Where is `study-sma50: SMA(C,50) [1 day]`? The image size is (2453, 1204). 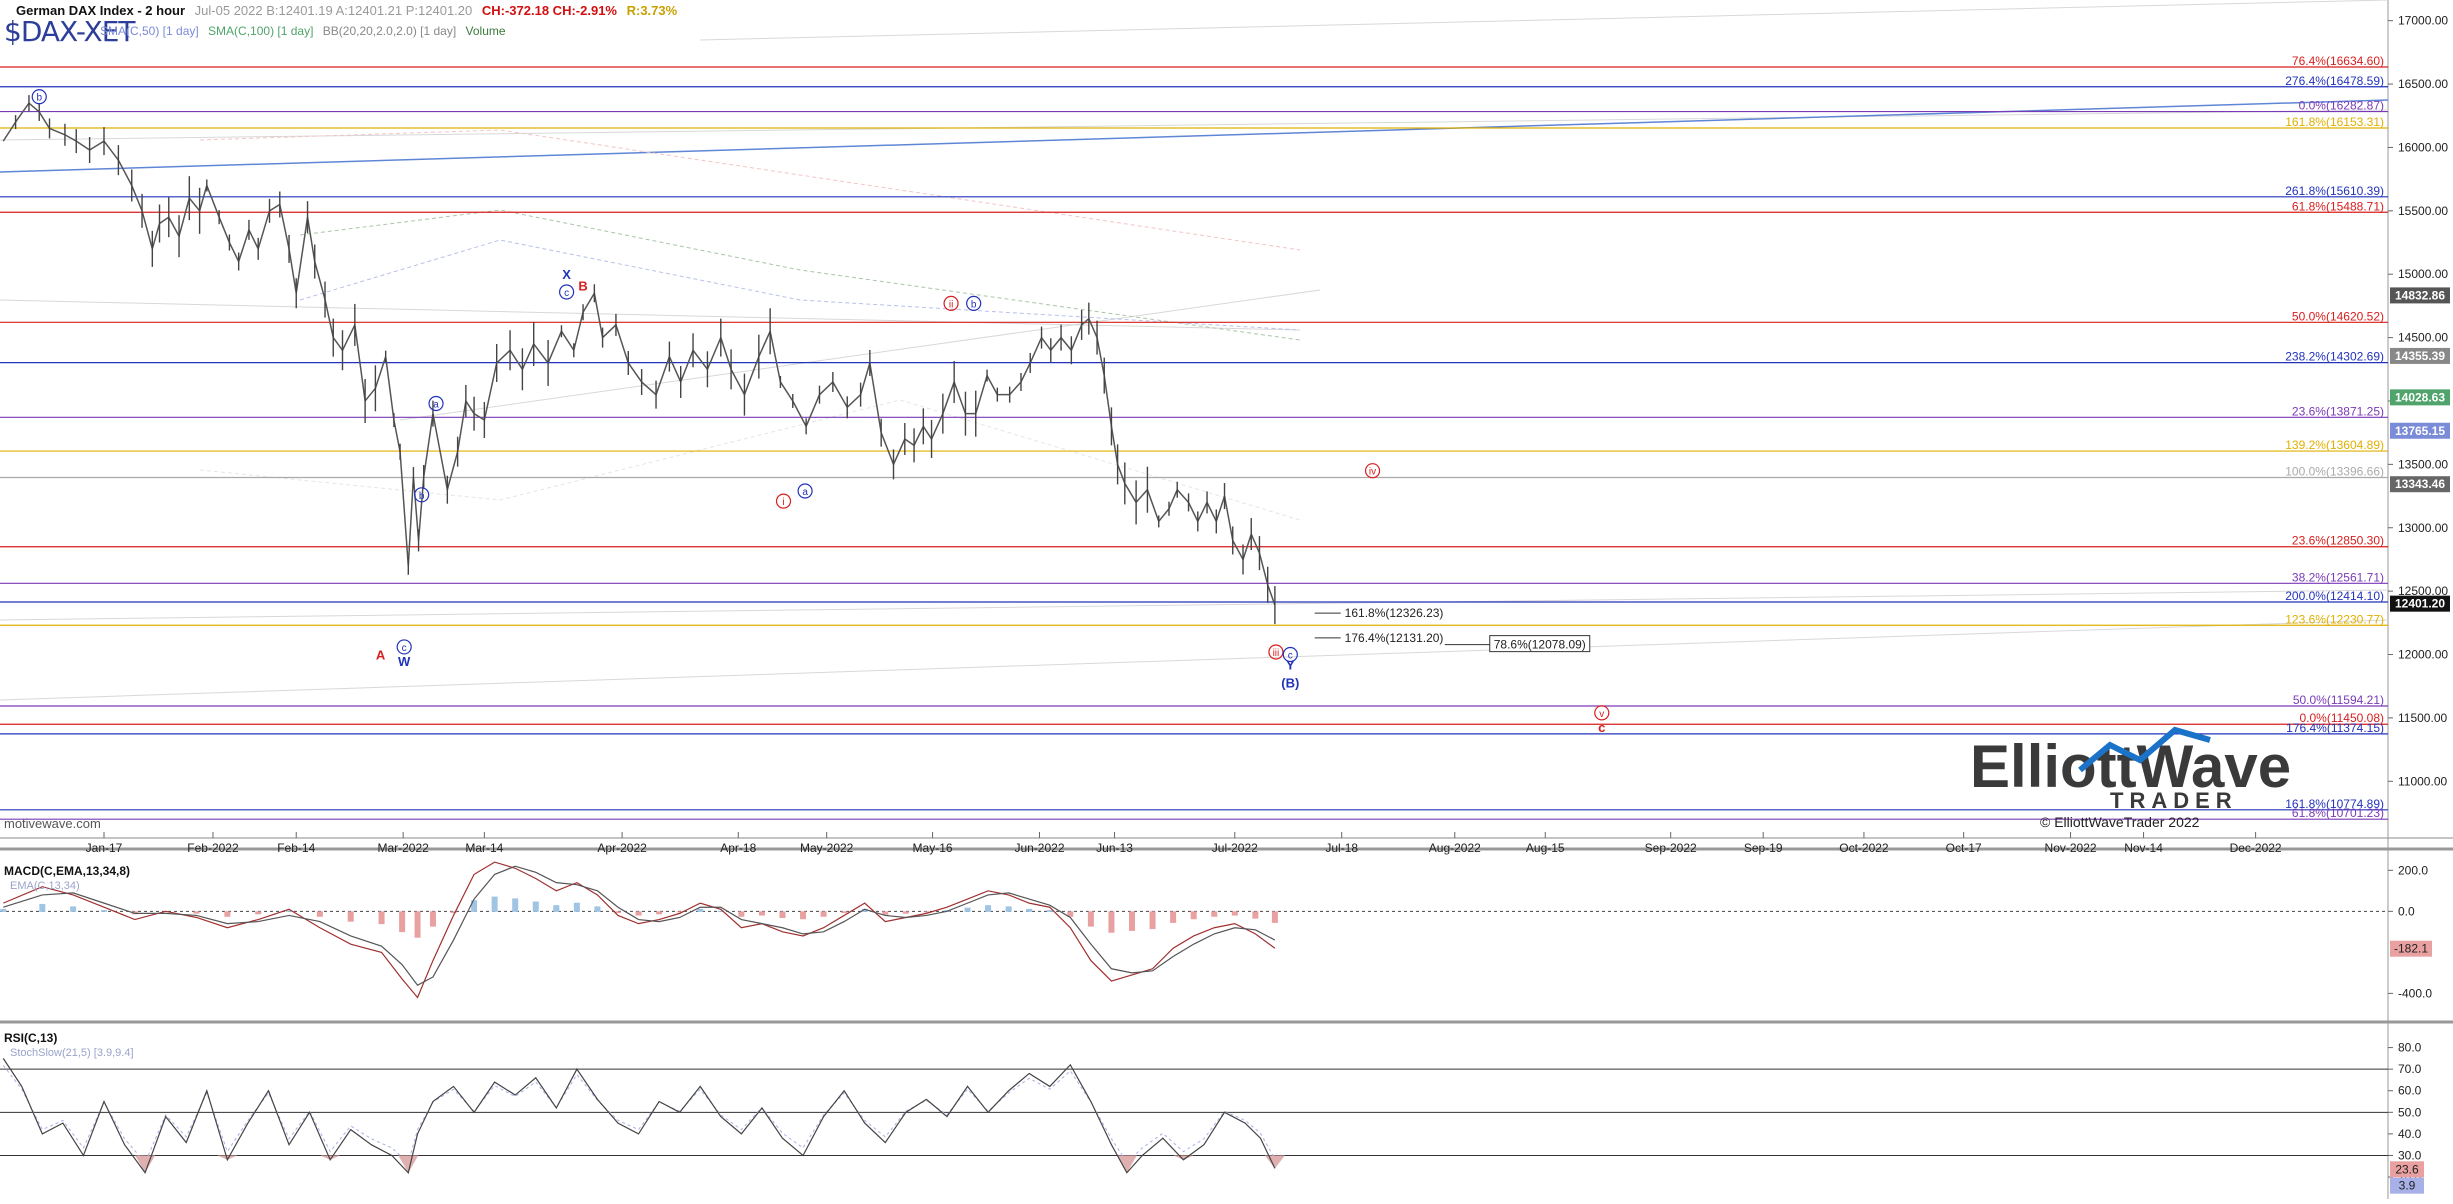 study-sma50: SMA(C,50) [1 day] is located at coordinates (149, 31).